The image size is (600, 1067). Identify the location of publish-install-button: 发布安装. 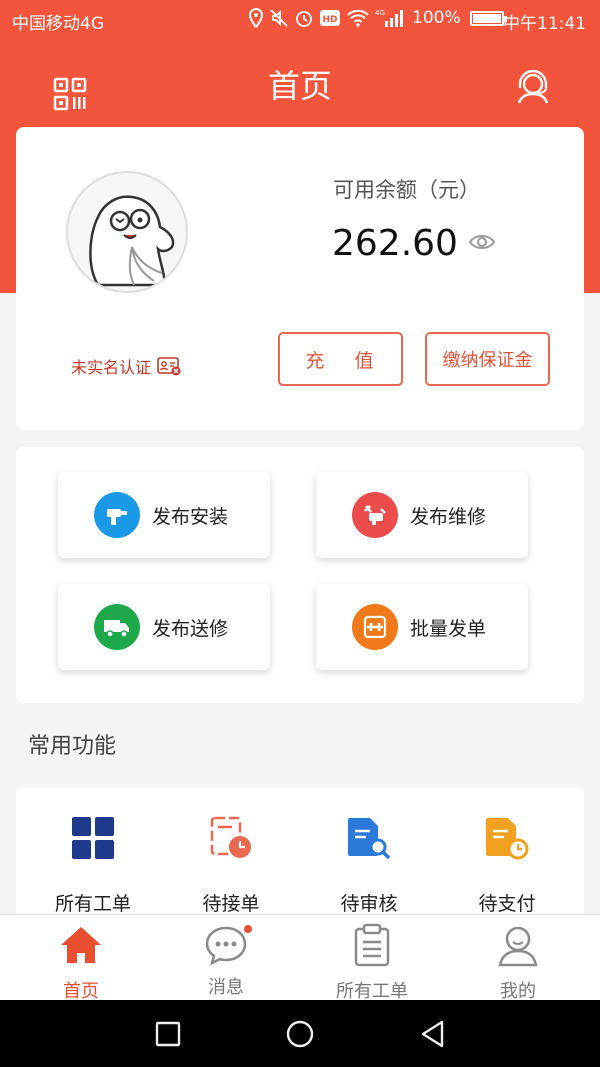
(164, 515).